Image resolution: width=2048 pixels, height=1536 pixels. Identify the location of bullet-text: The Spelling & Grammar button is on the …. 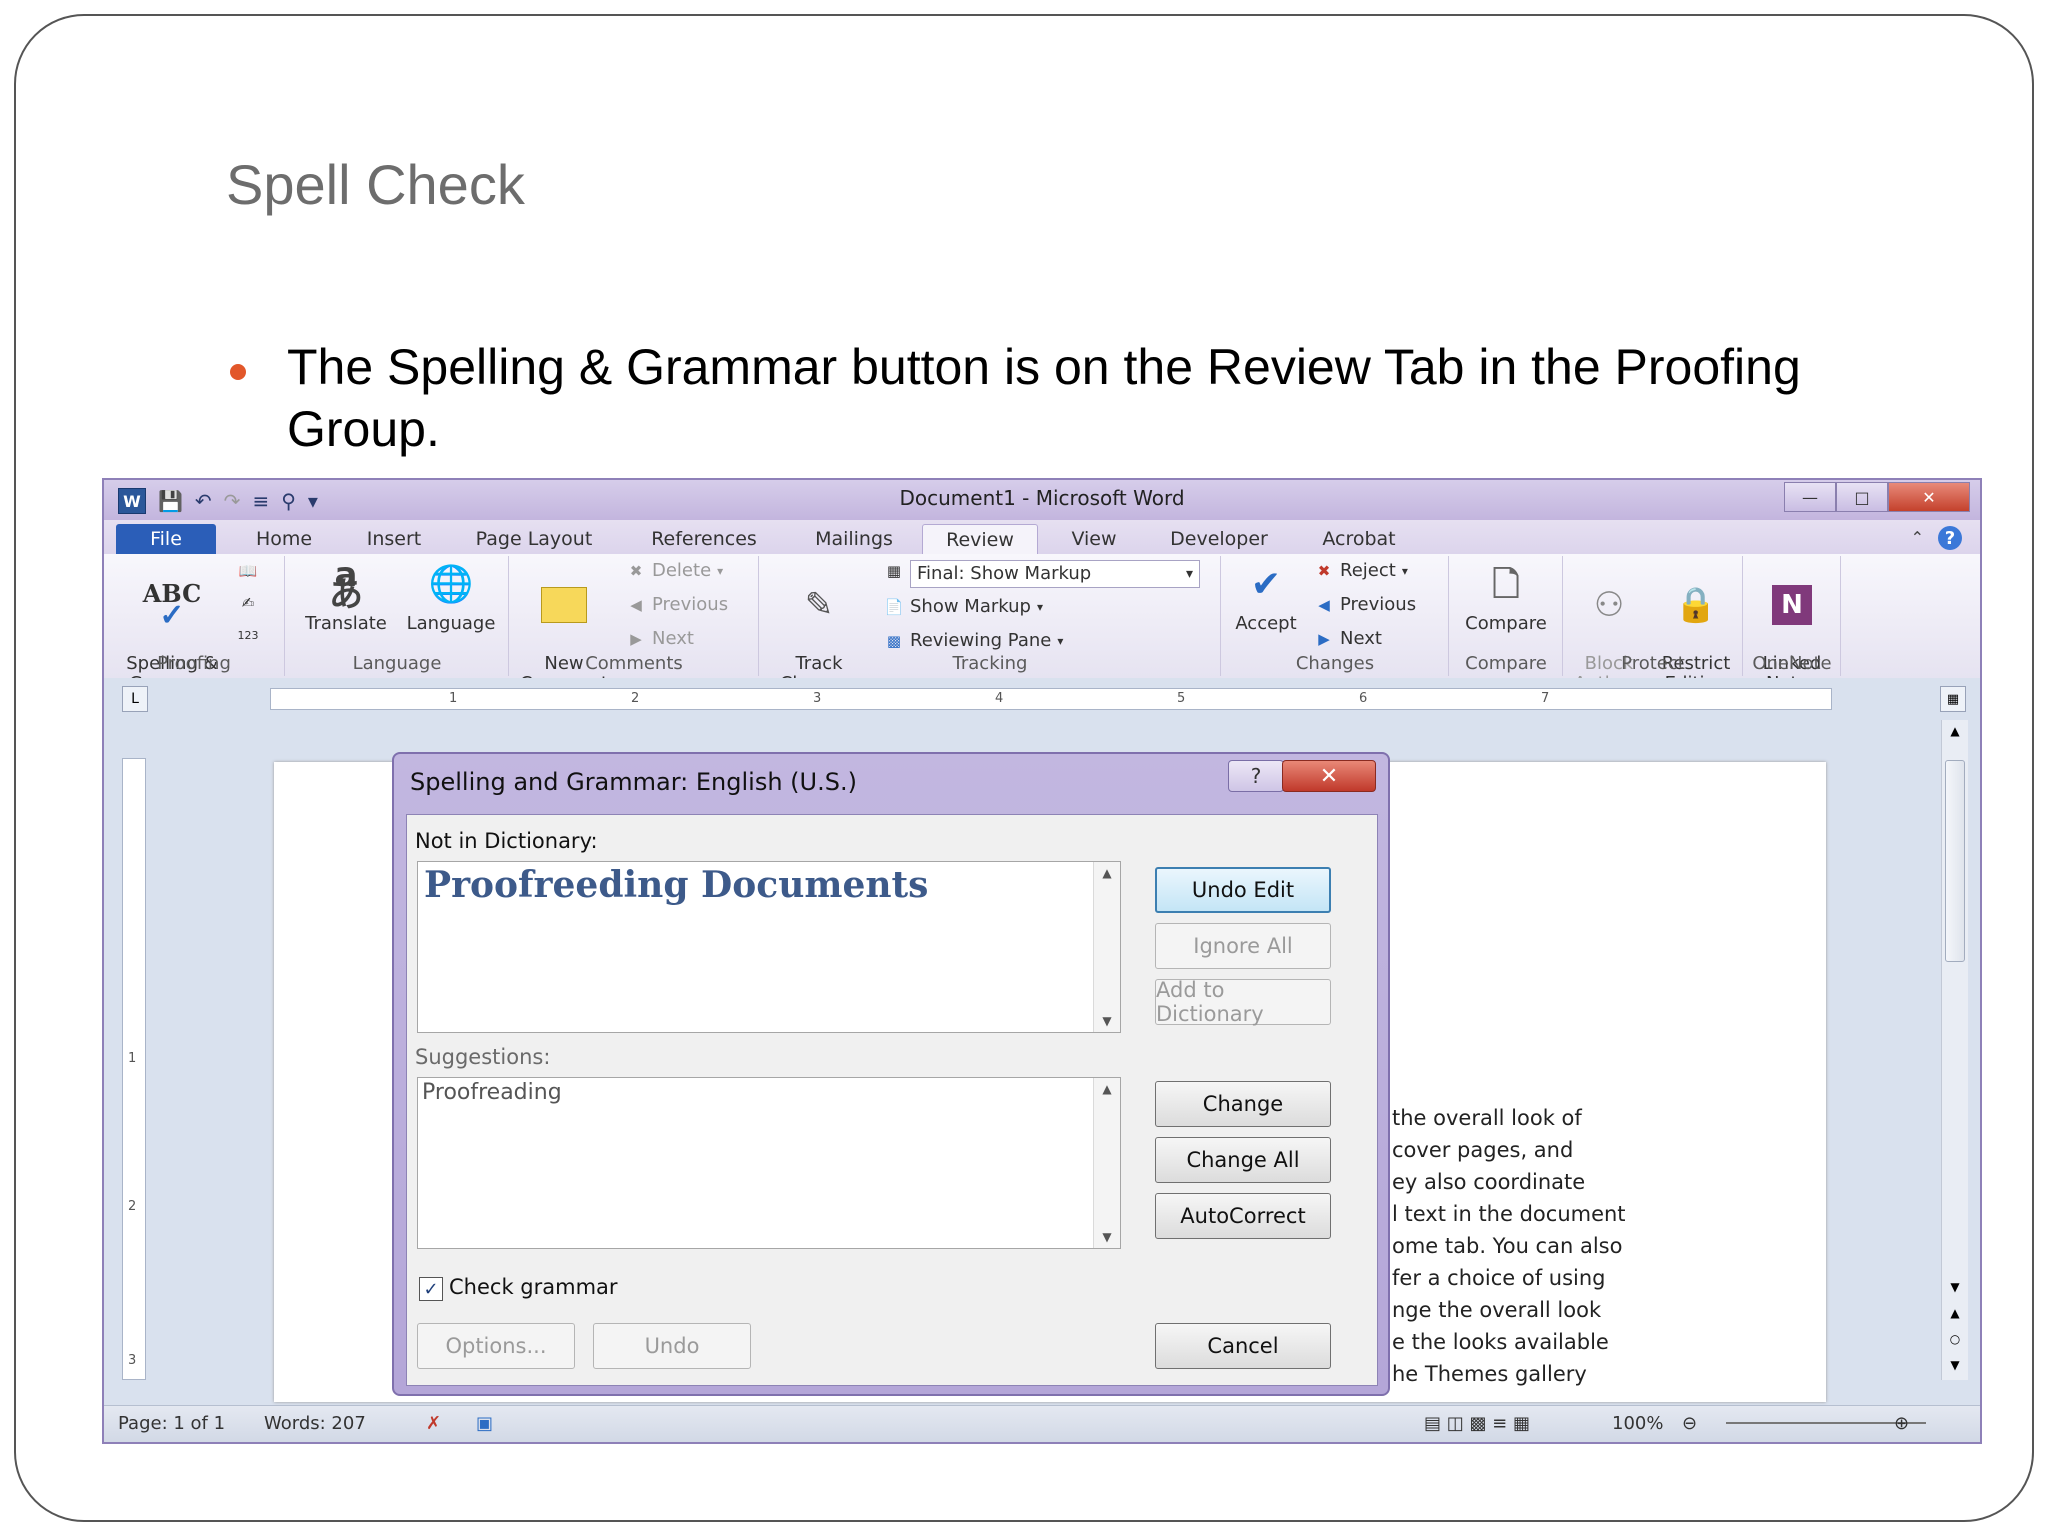
(1044, 398).